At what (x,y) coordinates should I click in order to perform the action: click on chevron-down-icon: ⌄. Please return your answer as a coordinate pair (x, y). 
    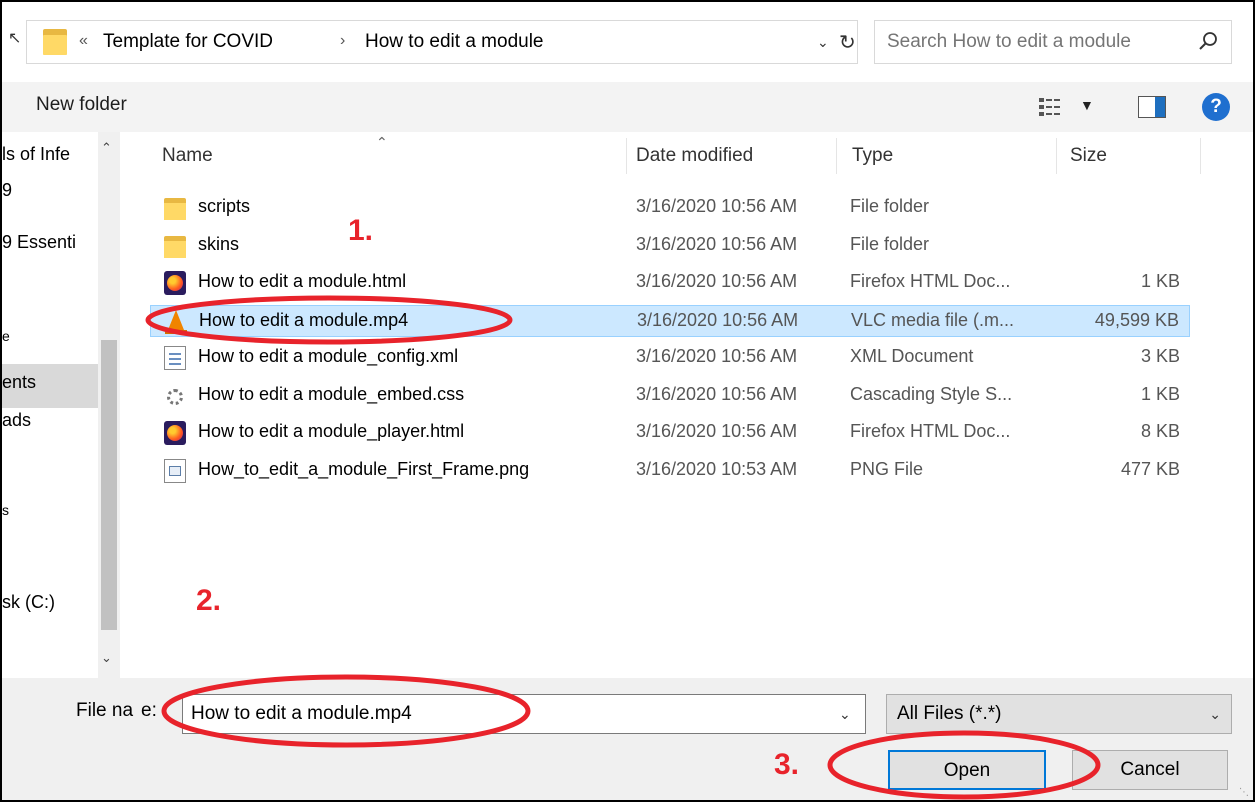
    Looking at the image, I should click on (1215, 714).